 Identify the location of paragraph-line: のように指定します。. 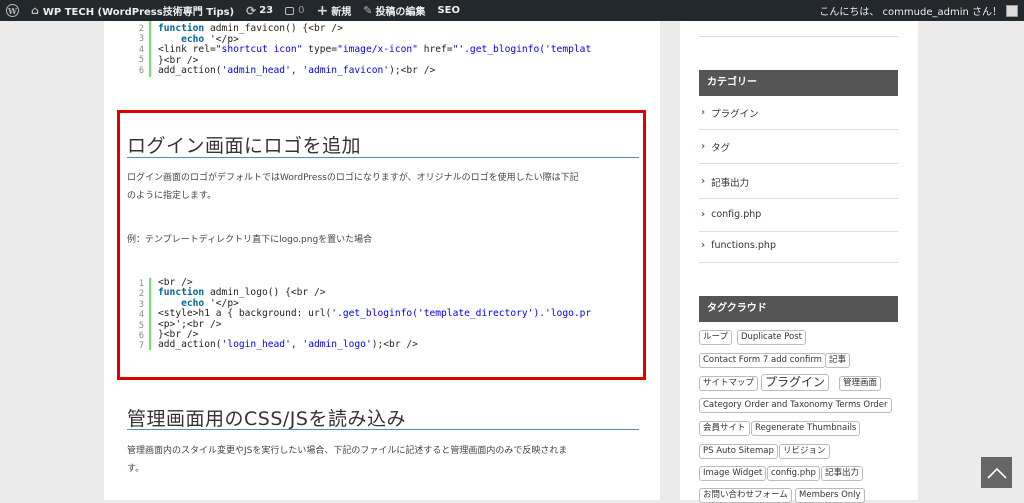
(172, 196).